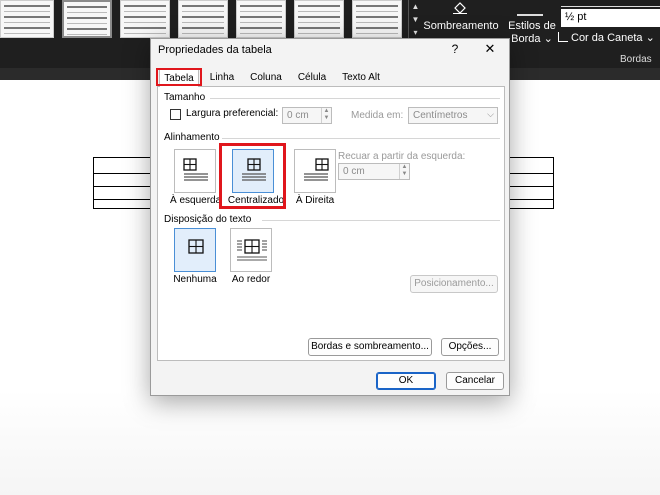  Describe the element at coordinates (307, 115) in the screenshot. I see `preferred-width-input: 0 cm ▲ ▼` at that location.